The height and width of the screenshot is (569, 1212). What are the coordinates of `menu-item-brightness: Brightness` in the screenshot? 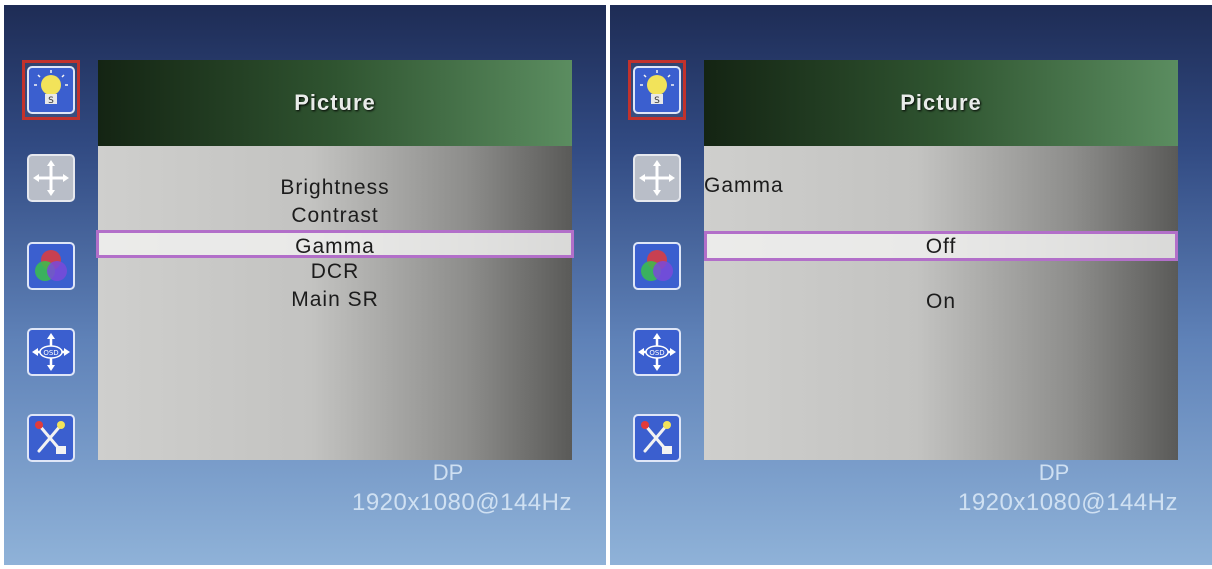 It's located at (335, 188).